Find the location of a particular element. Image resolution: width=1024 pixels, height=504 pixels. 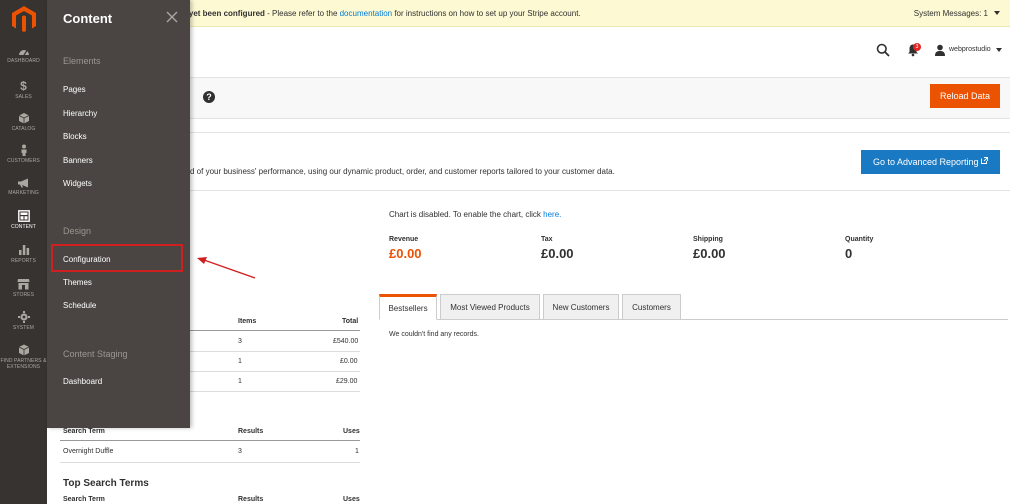

nav-catalog: CATALOG is located at coordinates (23, 128).